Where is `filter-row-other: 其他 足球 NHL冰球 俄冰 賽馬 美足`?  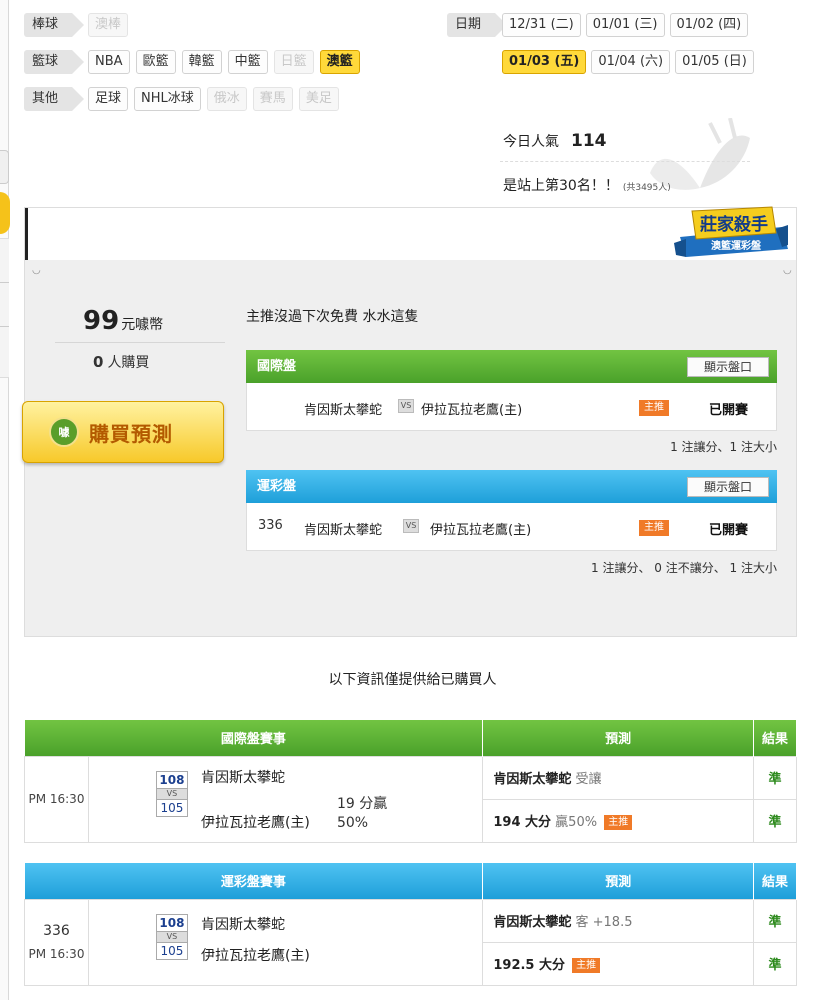 filter-row-other: 其他 足球 NHL冰球 俄冰 賽馬 美足 is located at coordinates (181, 99).